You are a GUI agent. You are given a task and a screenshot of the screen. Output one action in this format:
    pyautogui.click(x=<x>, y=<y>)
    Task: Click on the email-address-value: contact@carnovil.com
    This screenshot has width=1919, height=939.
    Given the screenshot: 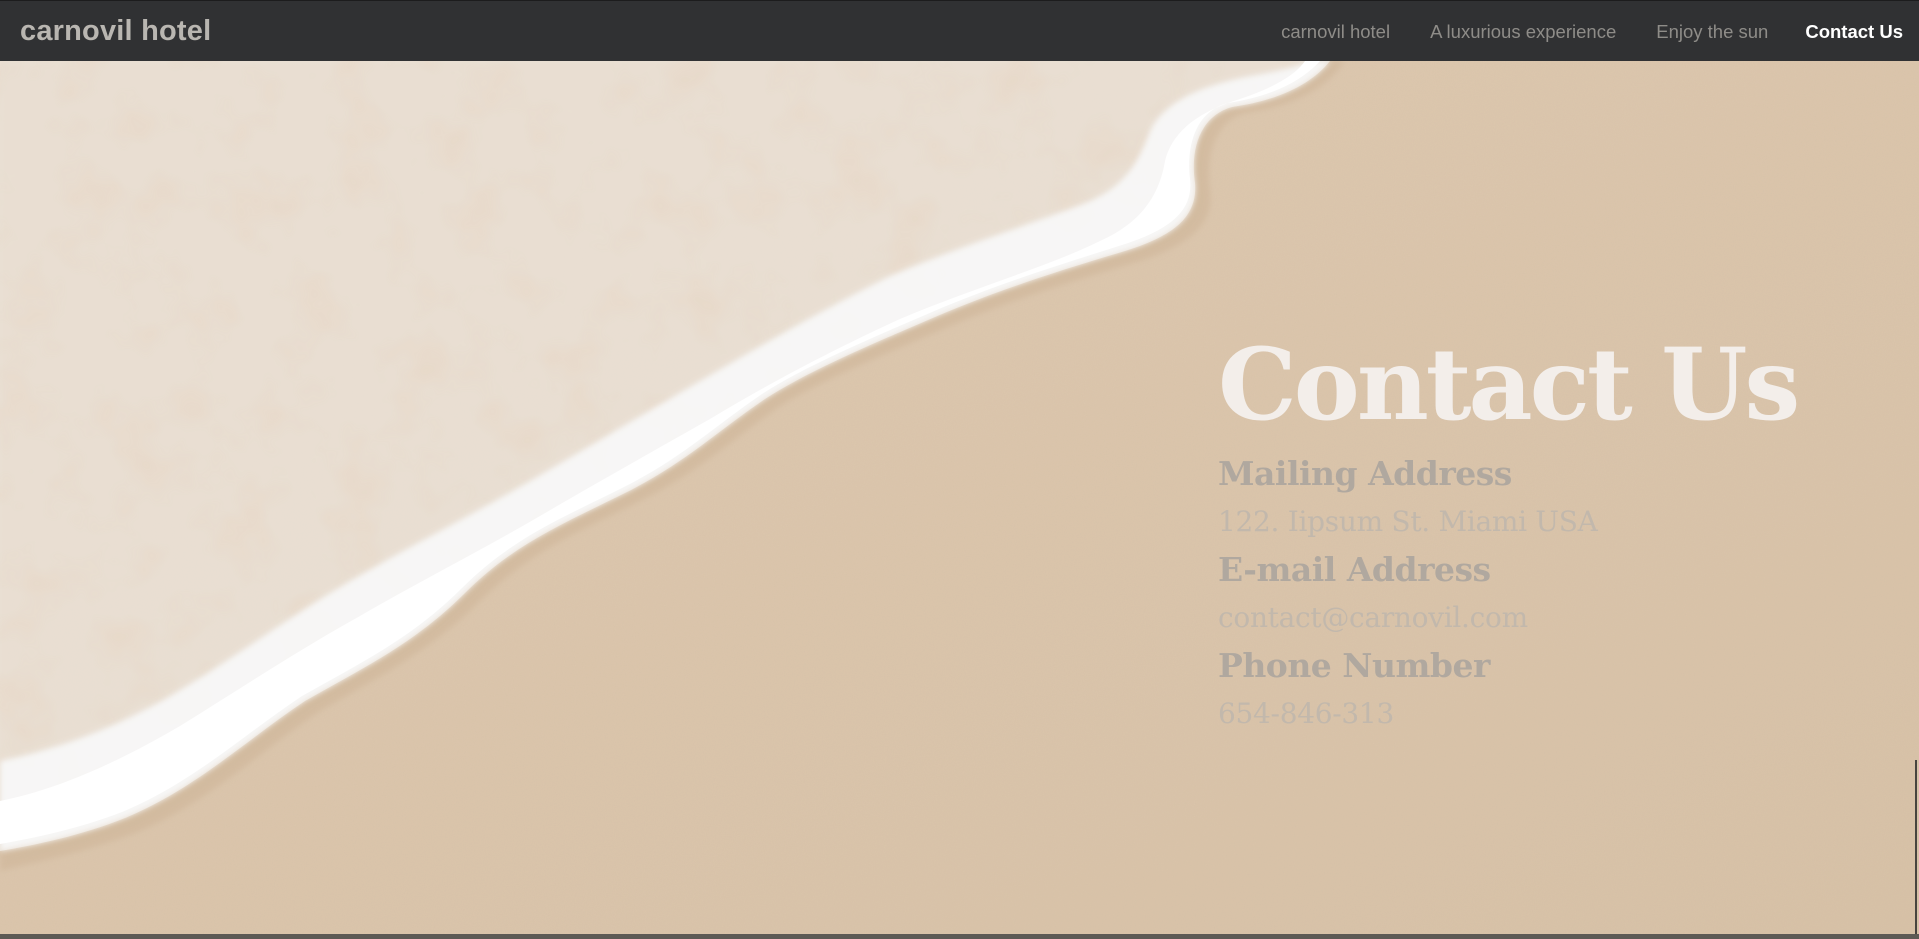 What is the action you would take?
    pyautogui.click(x=1373, y=617)
    